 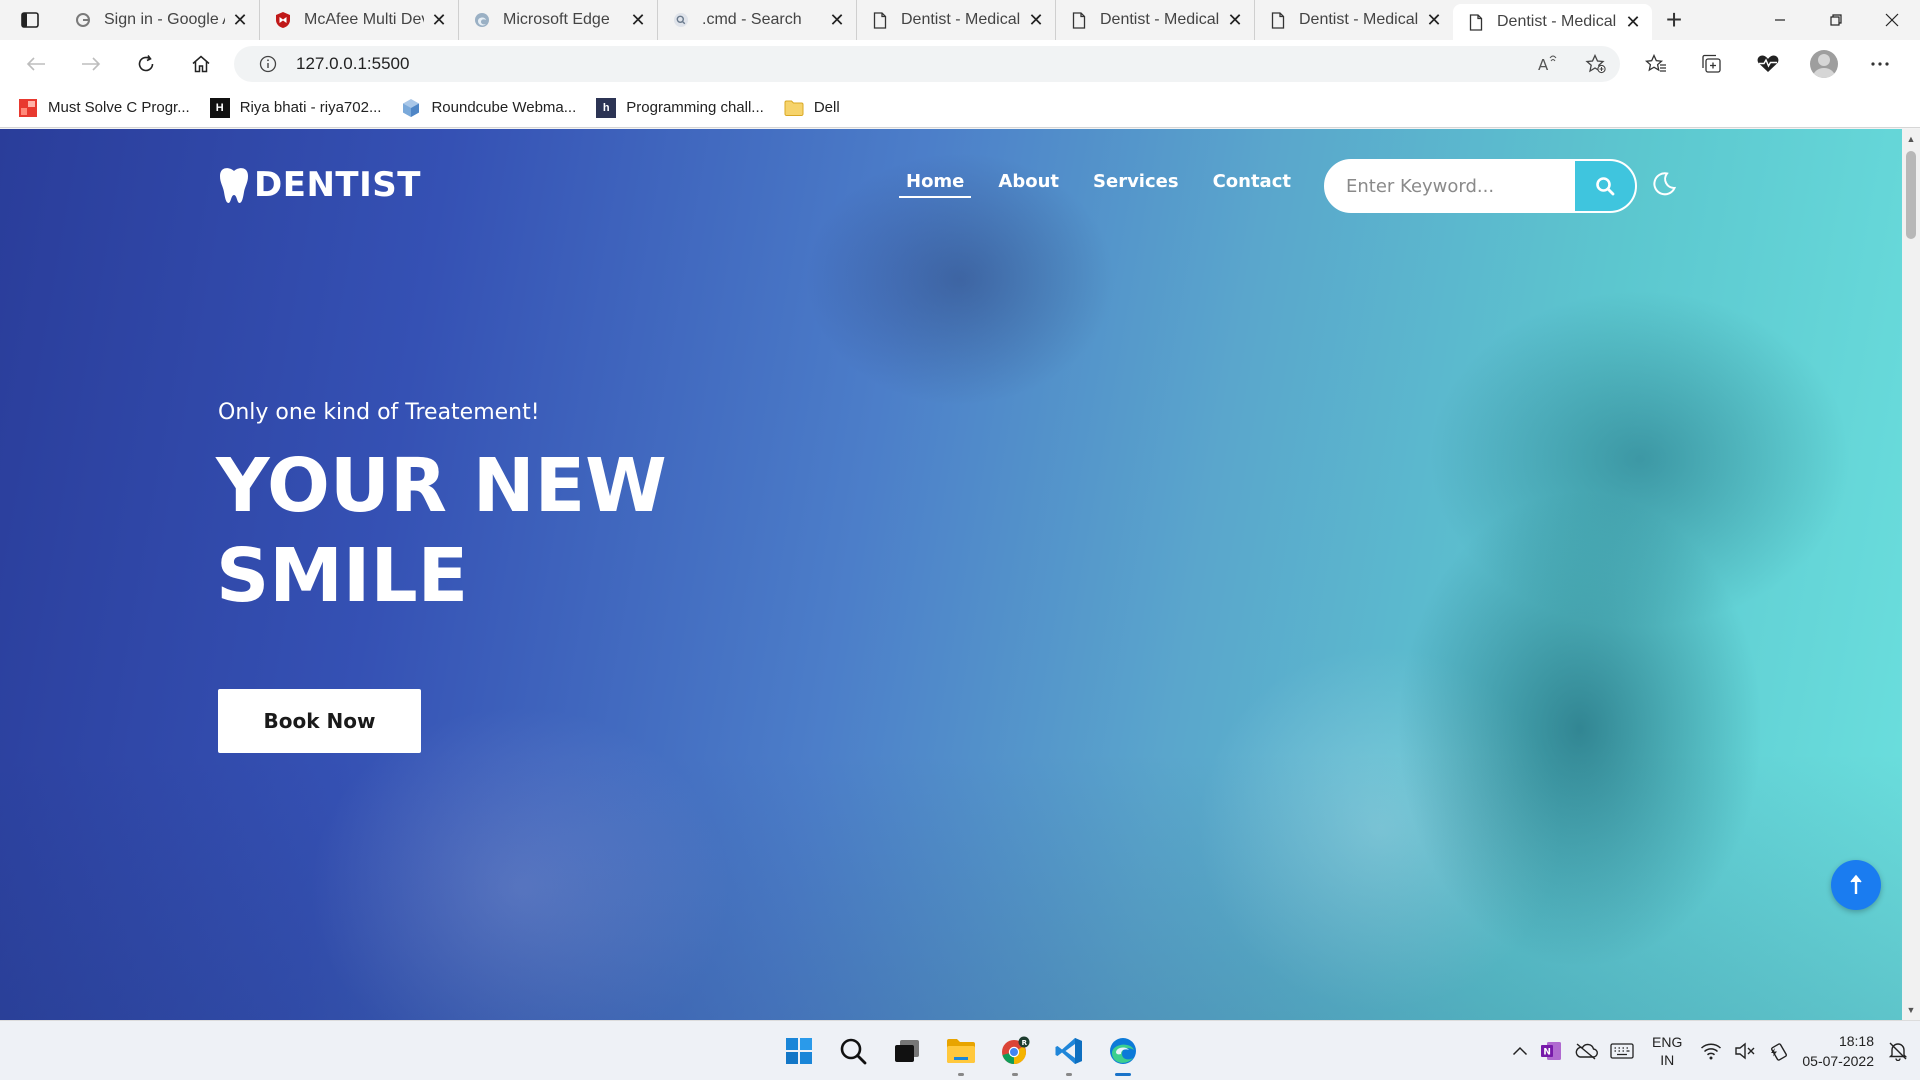 I want to click on task-view-button, so click(x=907, y=1050).